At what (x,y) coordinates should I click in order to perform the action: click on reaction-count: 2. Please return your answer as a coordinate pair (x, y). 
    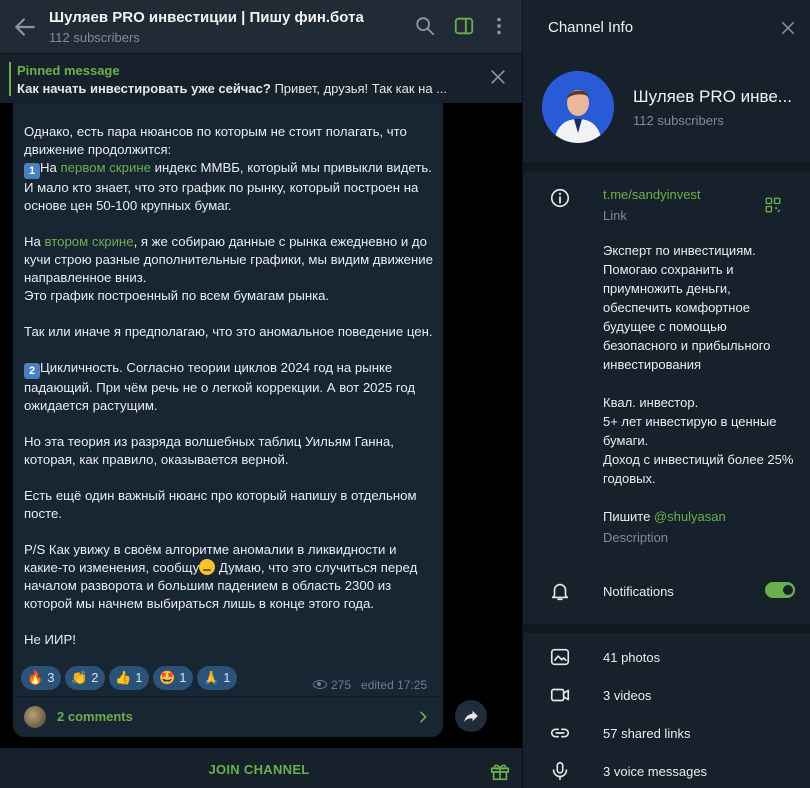
    Looking at the image, I should click on (95, 677).